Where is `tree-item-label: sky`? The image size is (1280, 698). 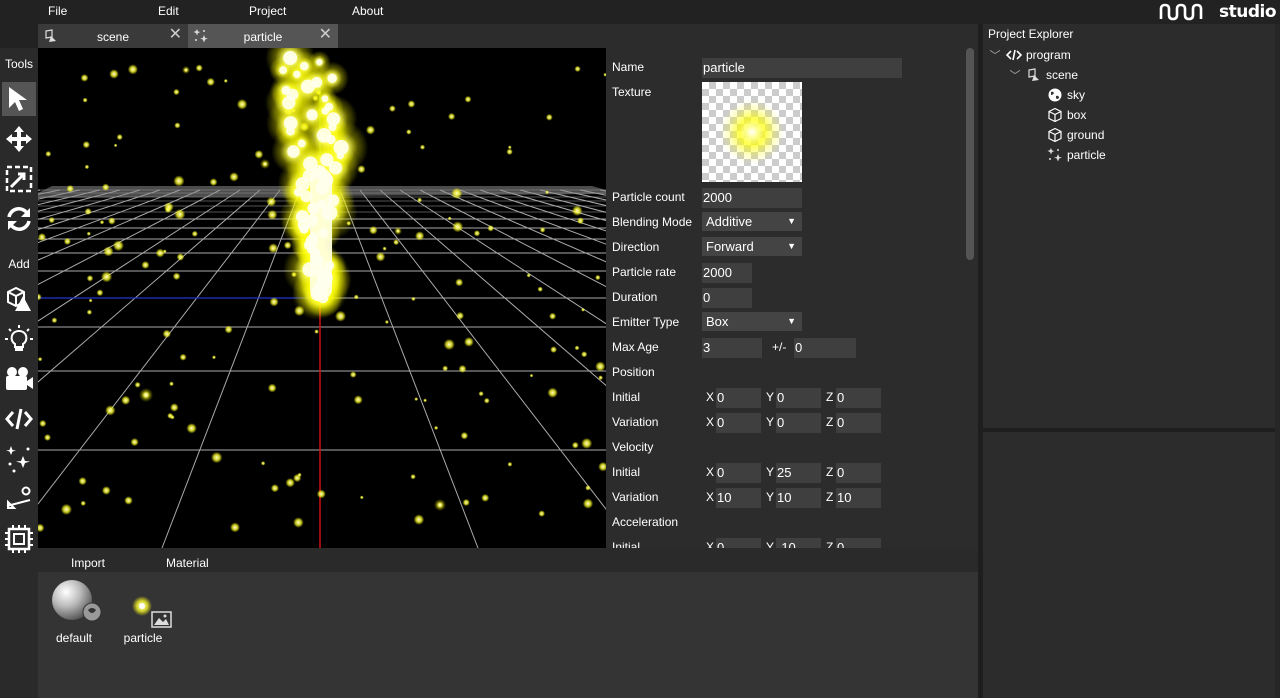 tree-item-label: sky is located at coordinates (1076, 95).